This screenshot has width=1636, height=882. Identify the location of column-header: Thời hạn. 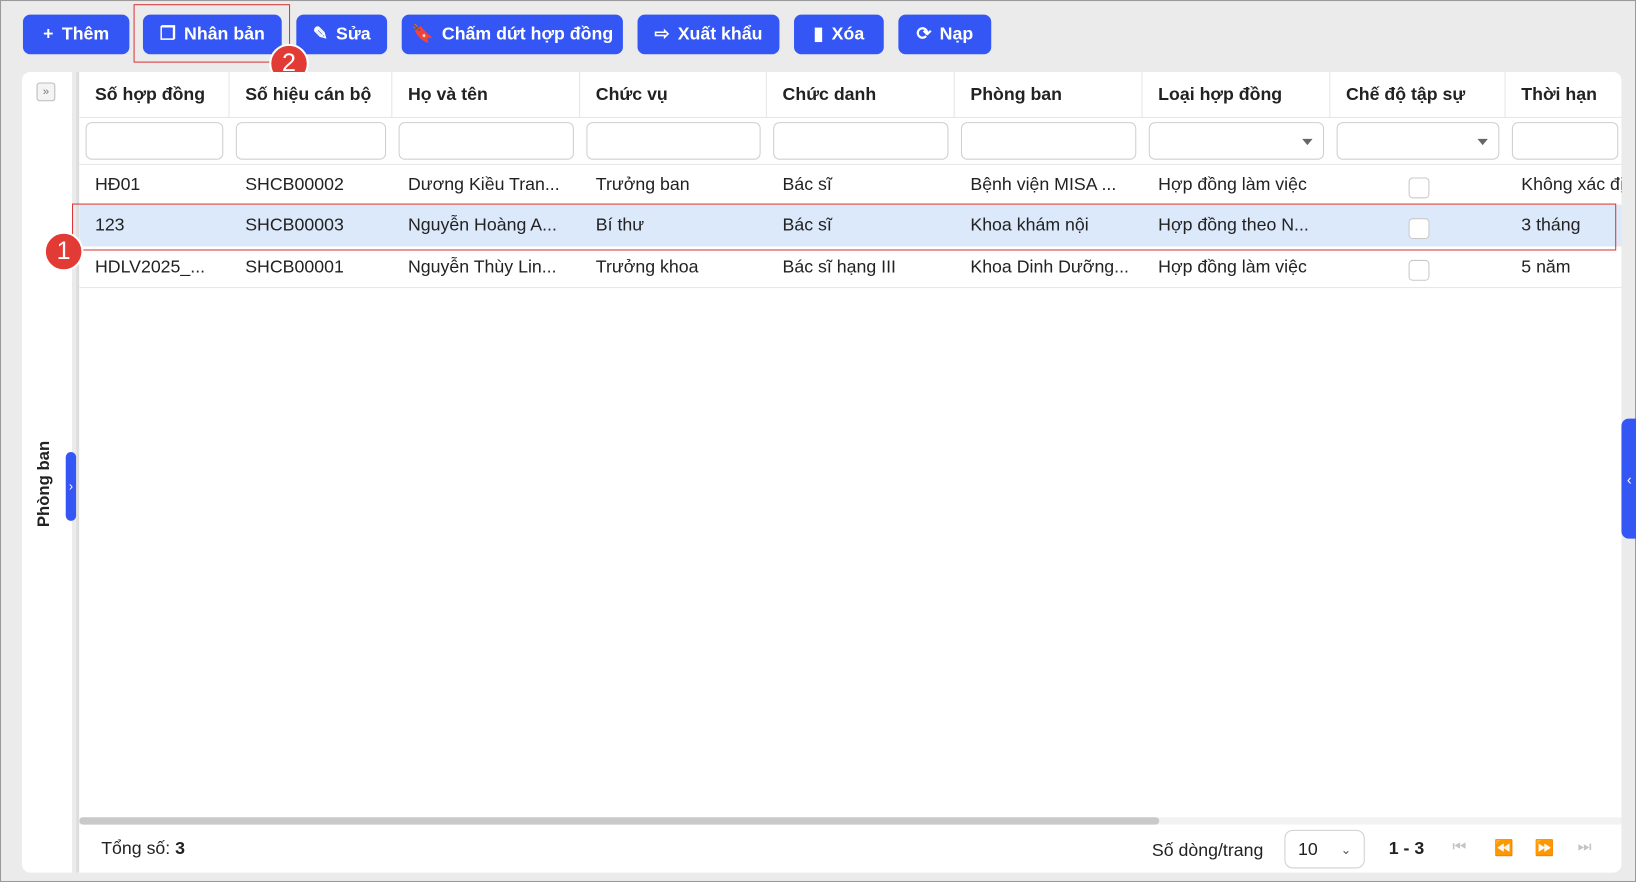
(1564, 94).